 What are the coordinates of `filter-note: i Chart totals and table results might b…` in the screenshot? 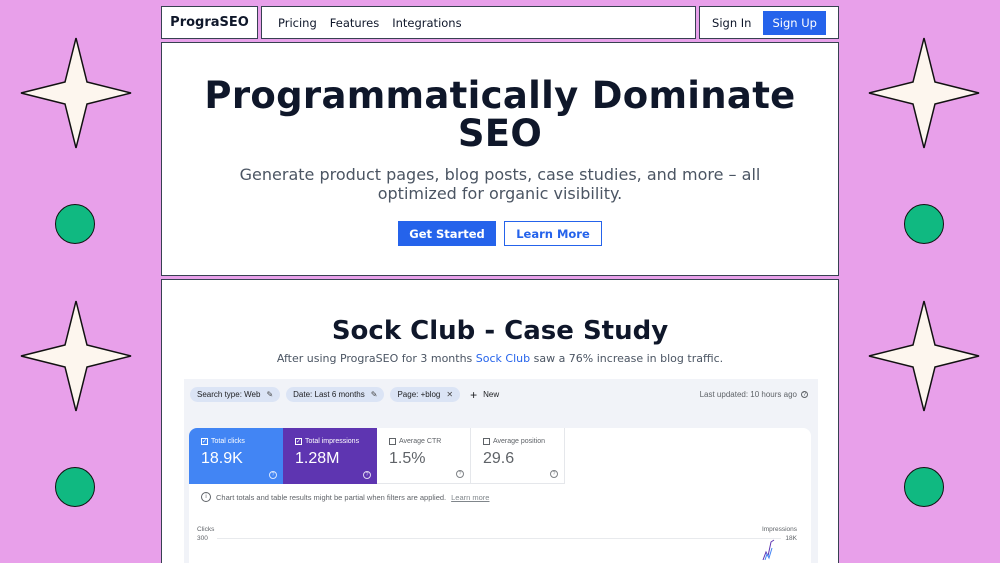 It's located at (345, 497).